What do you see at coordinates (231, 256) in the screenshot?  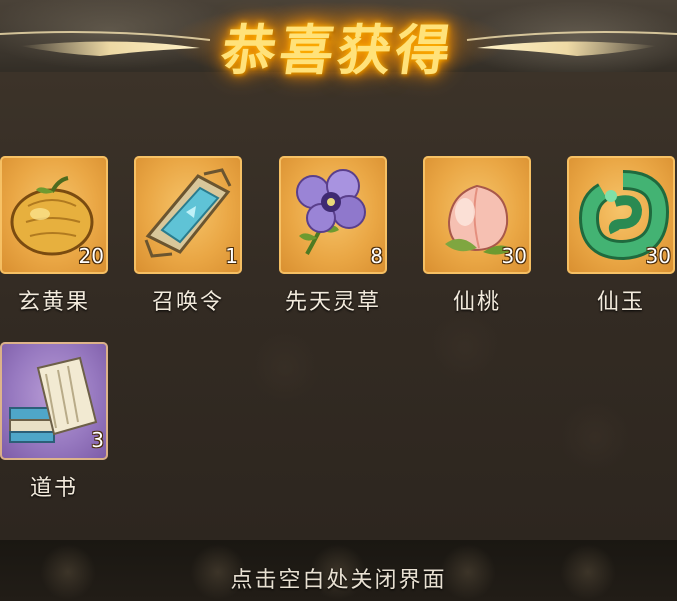 I see `item-quantity: 1` at bounding box center [231, 256].